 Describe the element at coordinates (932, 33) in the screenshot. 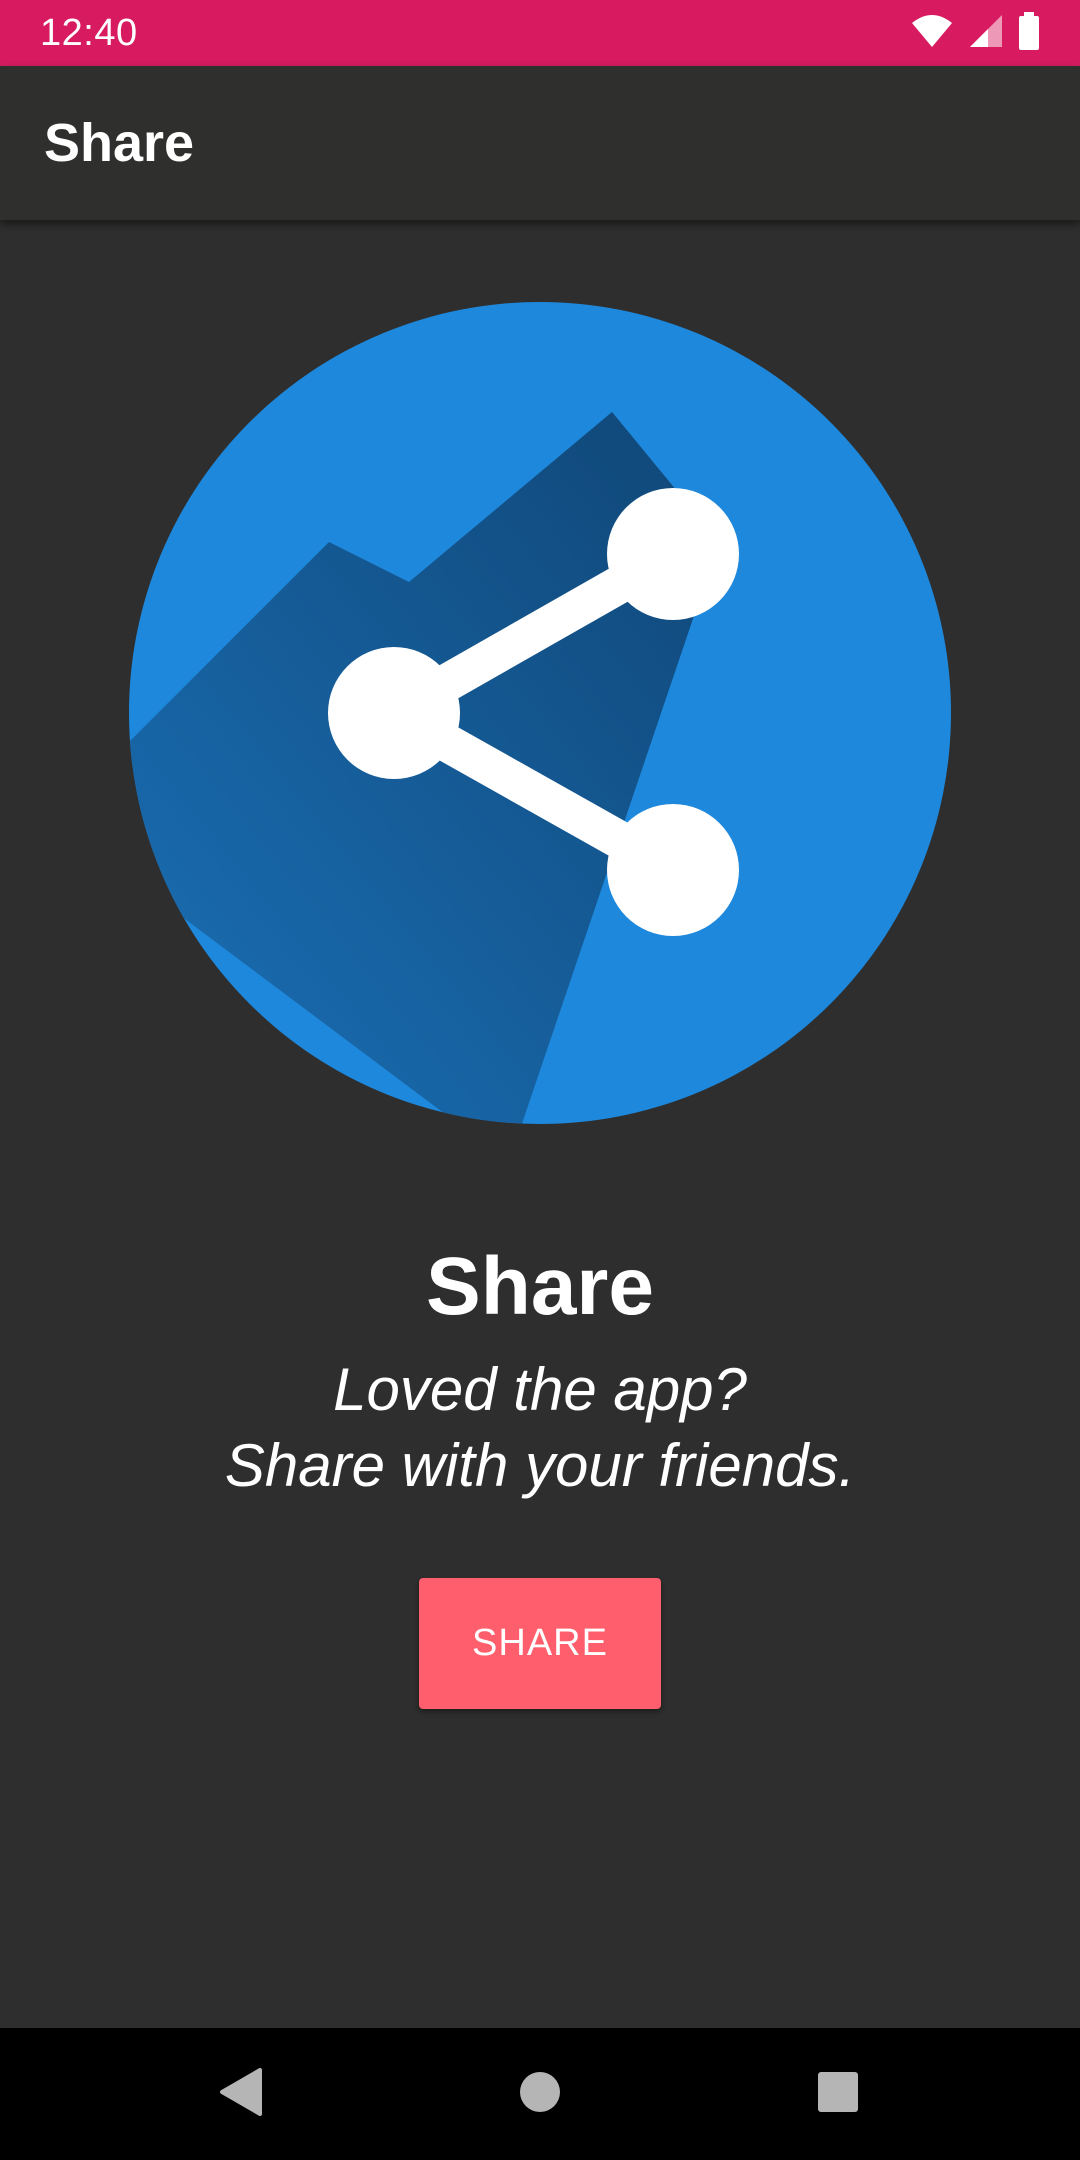

I see `wifi-icon` at that location.